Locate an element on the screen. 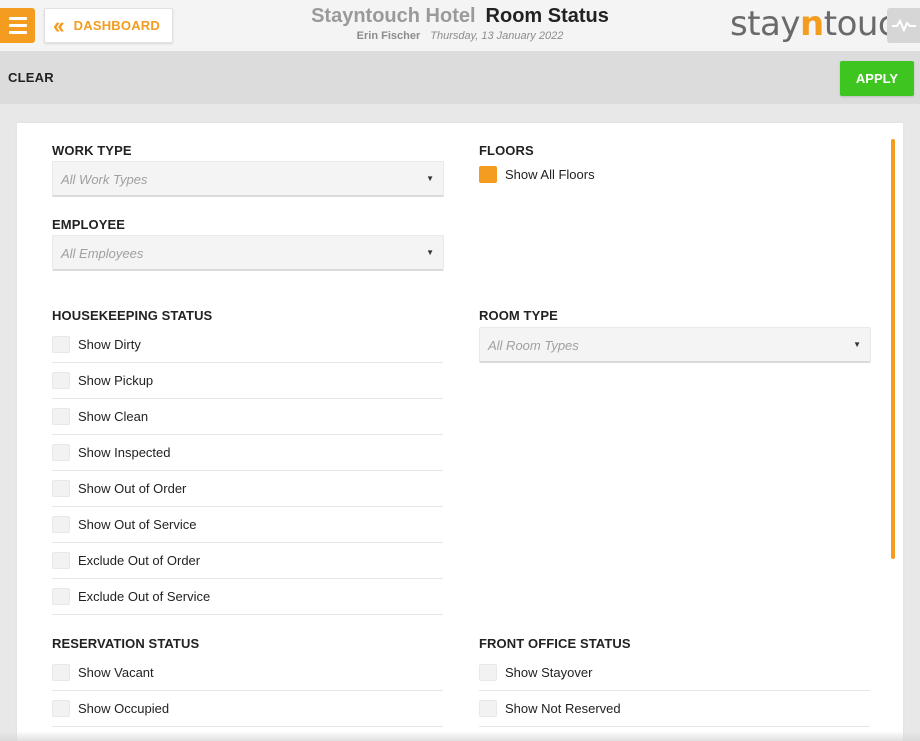 Image resolution: width=920 pixels, height=741 pixels. checkbox-row: Show Stayover is located at coordinates (674, 673).